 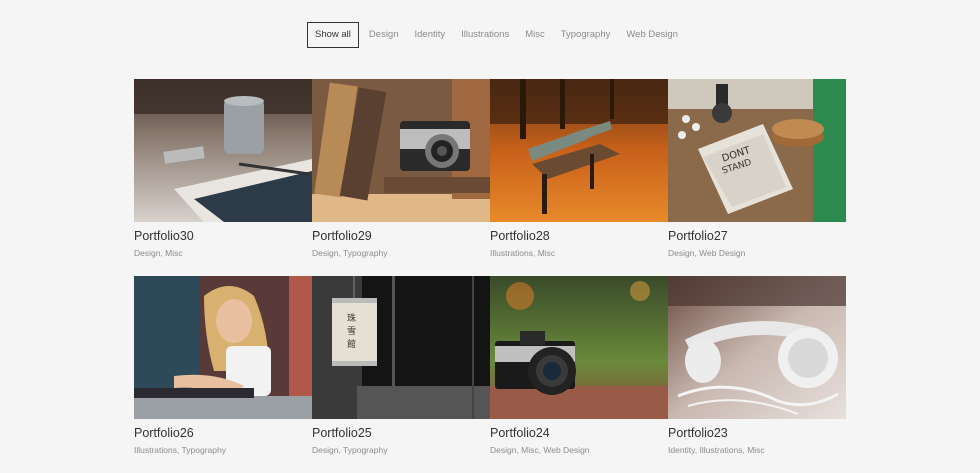 What do you see at coordinates (223, 236) in the screenshot?
I see `portfolio-title: Portfolio30` at bounding box center [223, 236].